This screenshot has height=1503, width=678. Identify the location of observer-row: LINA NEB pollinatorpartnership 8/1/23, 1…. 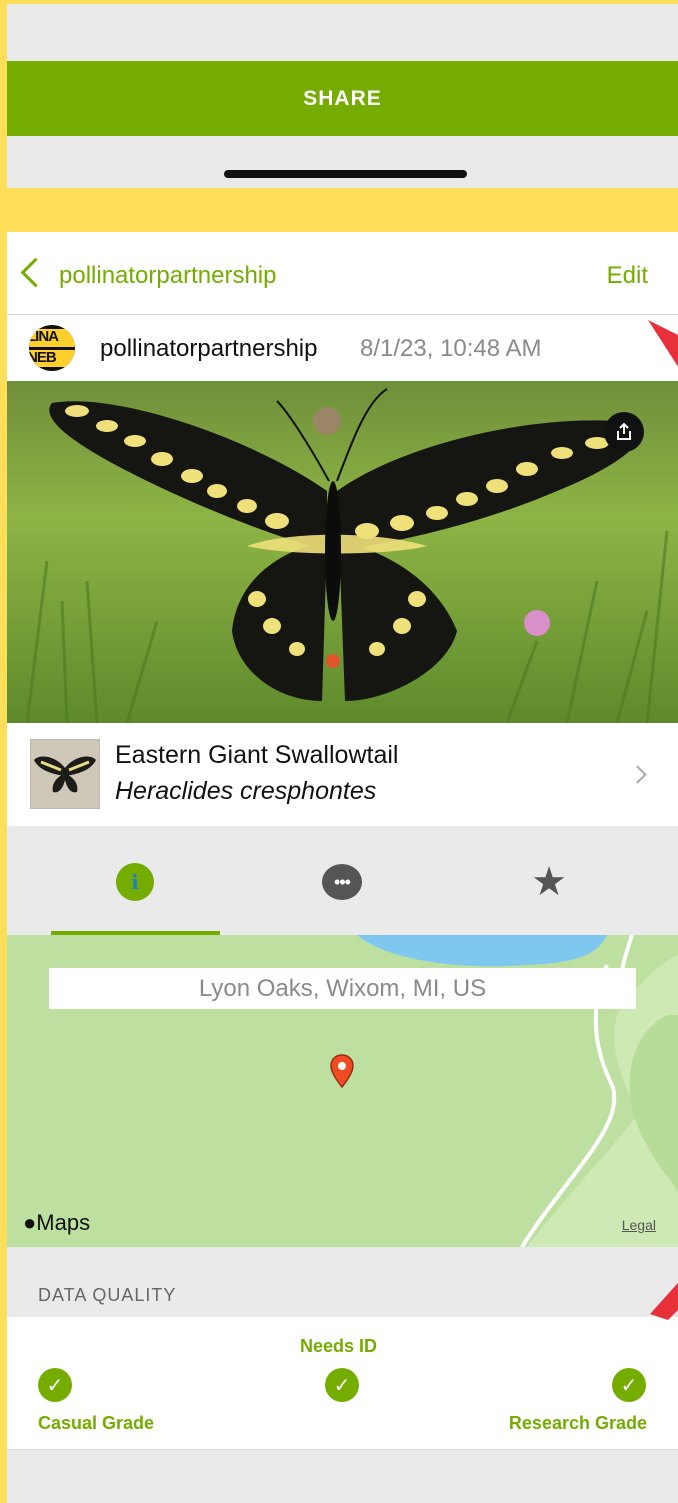
(342, 348).